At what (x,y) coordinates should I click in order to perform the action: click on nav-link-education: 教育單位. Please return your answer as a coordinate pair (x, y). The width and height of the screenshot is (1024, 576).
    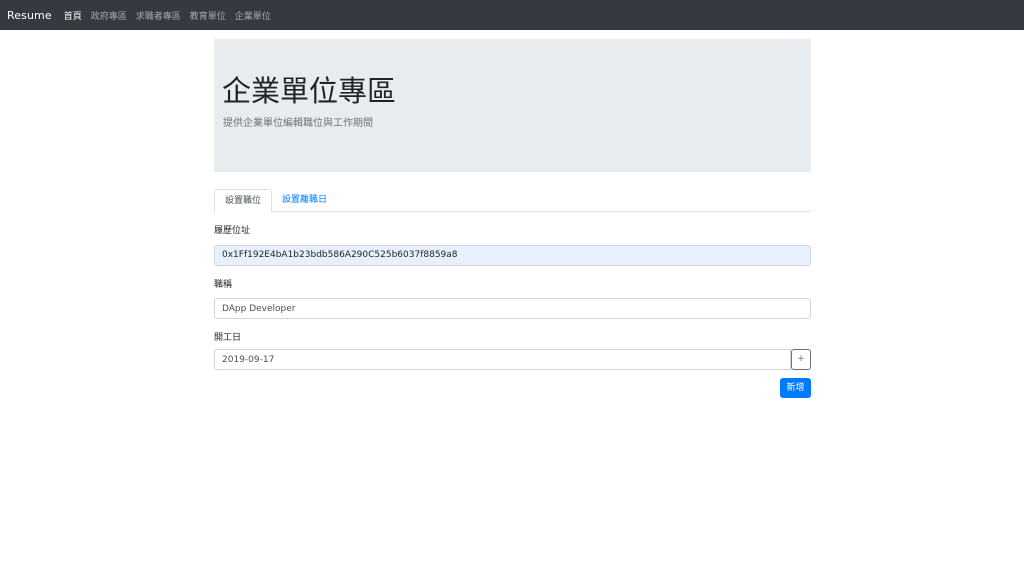
    Looking at the image, I should click on (208, 15).